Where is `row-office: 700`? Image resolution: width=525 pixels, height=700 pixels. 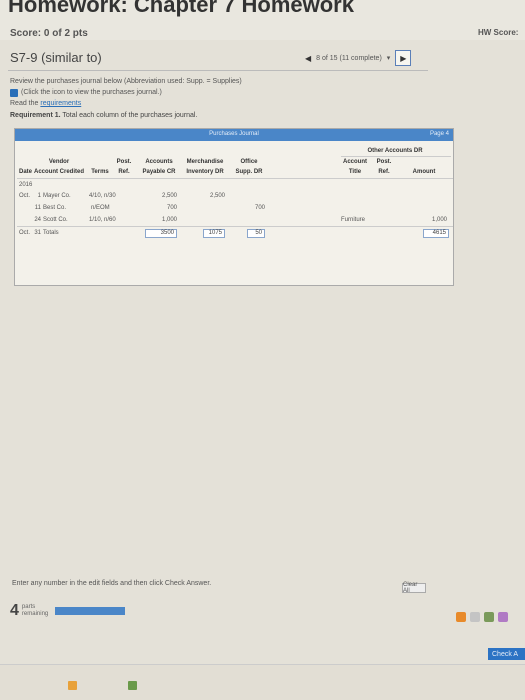
row-office: 700 is located at coordinates (259, 208).